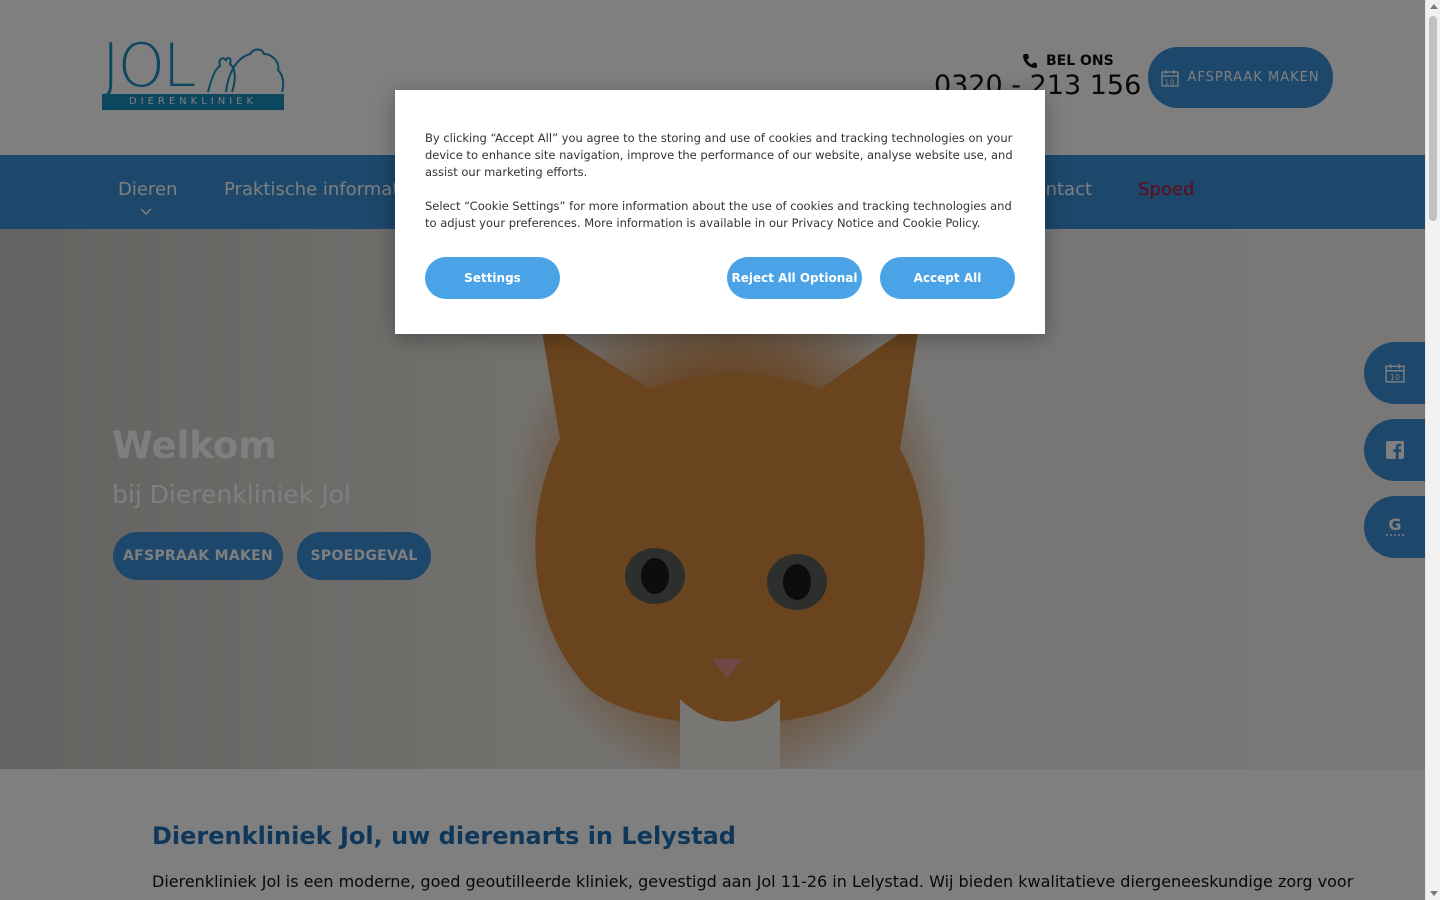  Describe the element at coordinates (1434, 893) in the screenshot. I see `scroll-down-arrow` at that location.